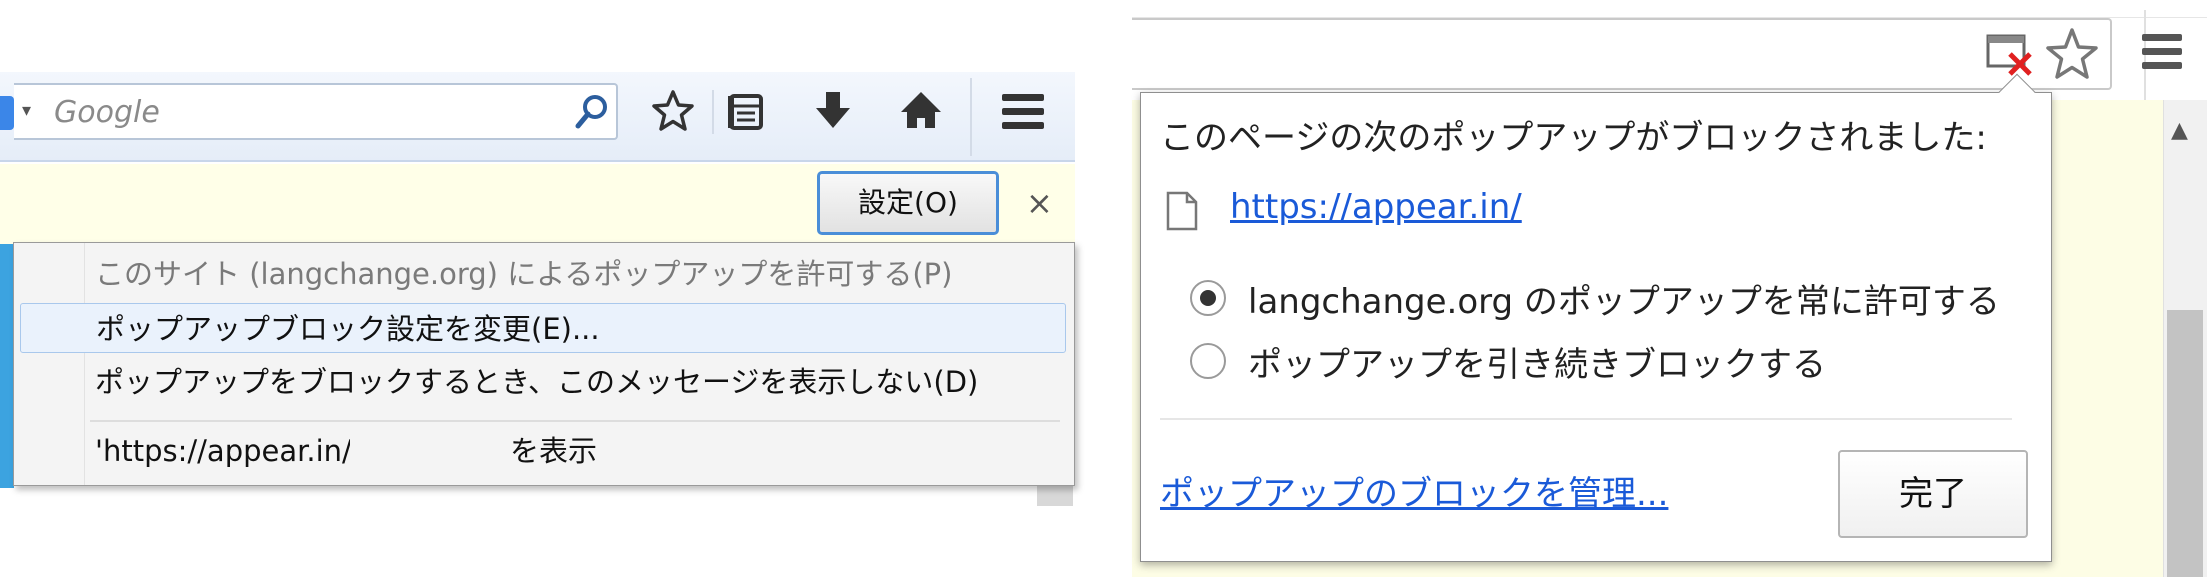 Image resolution: width=2207 pixels, height=577 pixels. Describe the element at coordinates (7, 113) in the screenshot. I see `search-engine-icon` at that location.